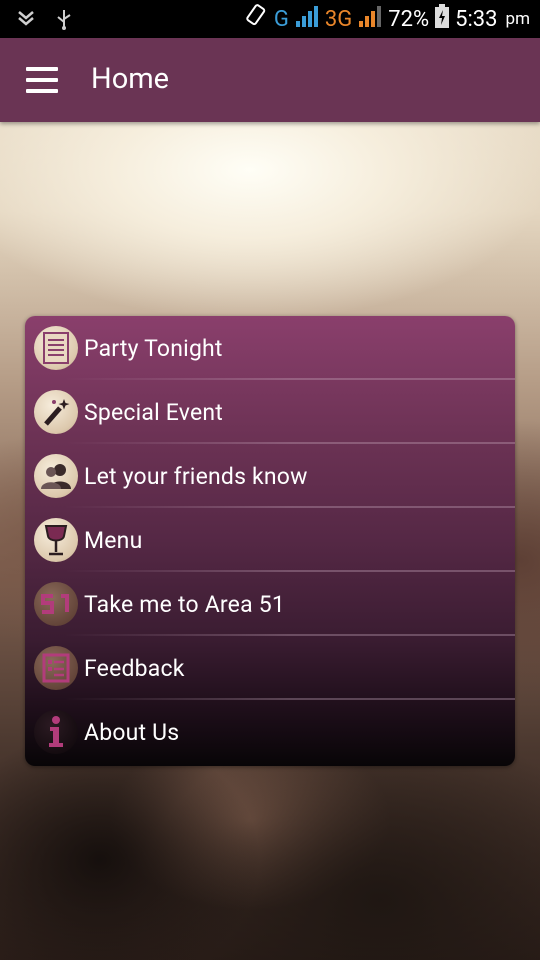 The width and height of the screenshot is (540, 960). What do you see at coordinates (64, 21) in the screenshot?
I see `usb-icon` at bounding box center [64, 21].